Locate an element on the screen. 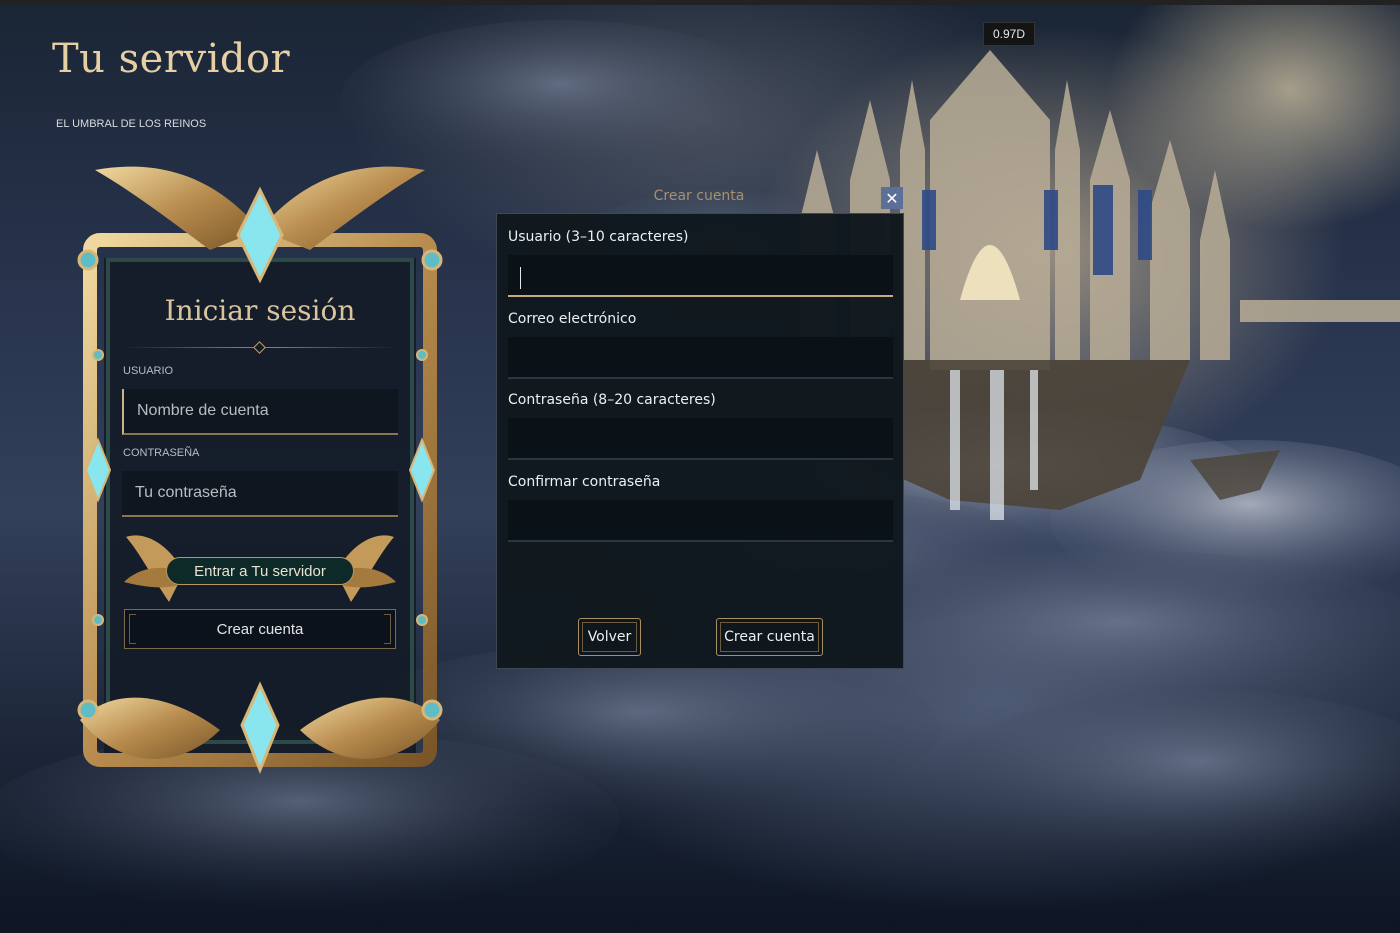 The width and height of the screenshot is (1400, 933). email-input is located at coordinates (700, 358).